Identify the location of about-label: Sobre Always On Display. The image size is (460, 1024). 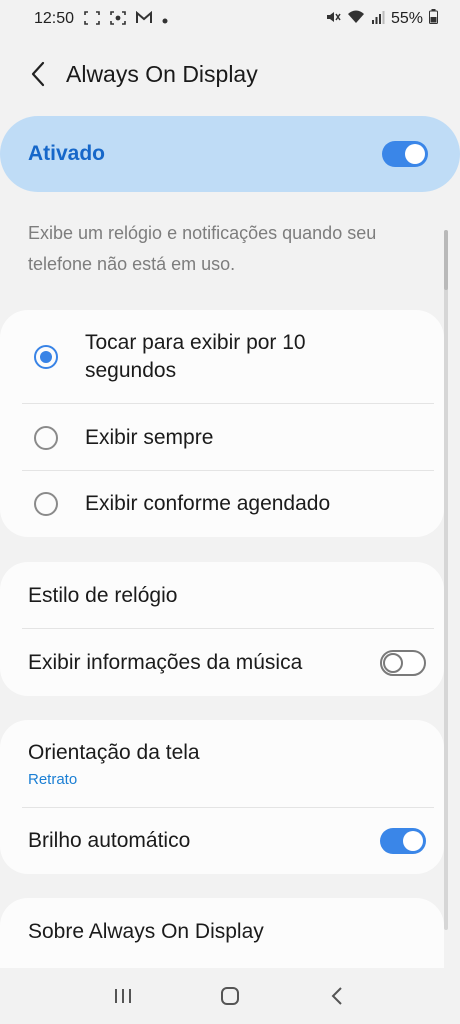
(146, 931).